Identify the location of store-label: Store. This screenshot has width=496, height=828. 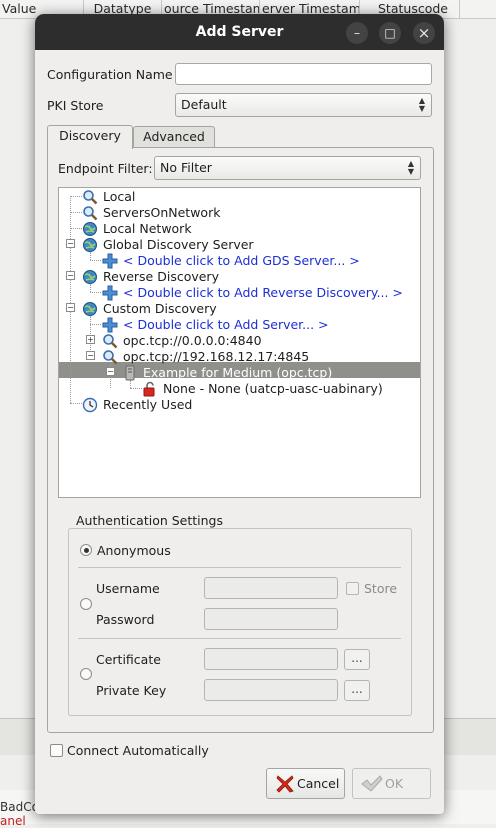
(381, 588).